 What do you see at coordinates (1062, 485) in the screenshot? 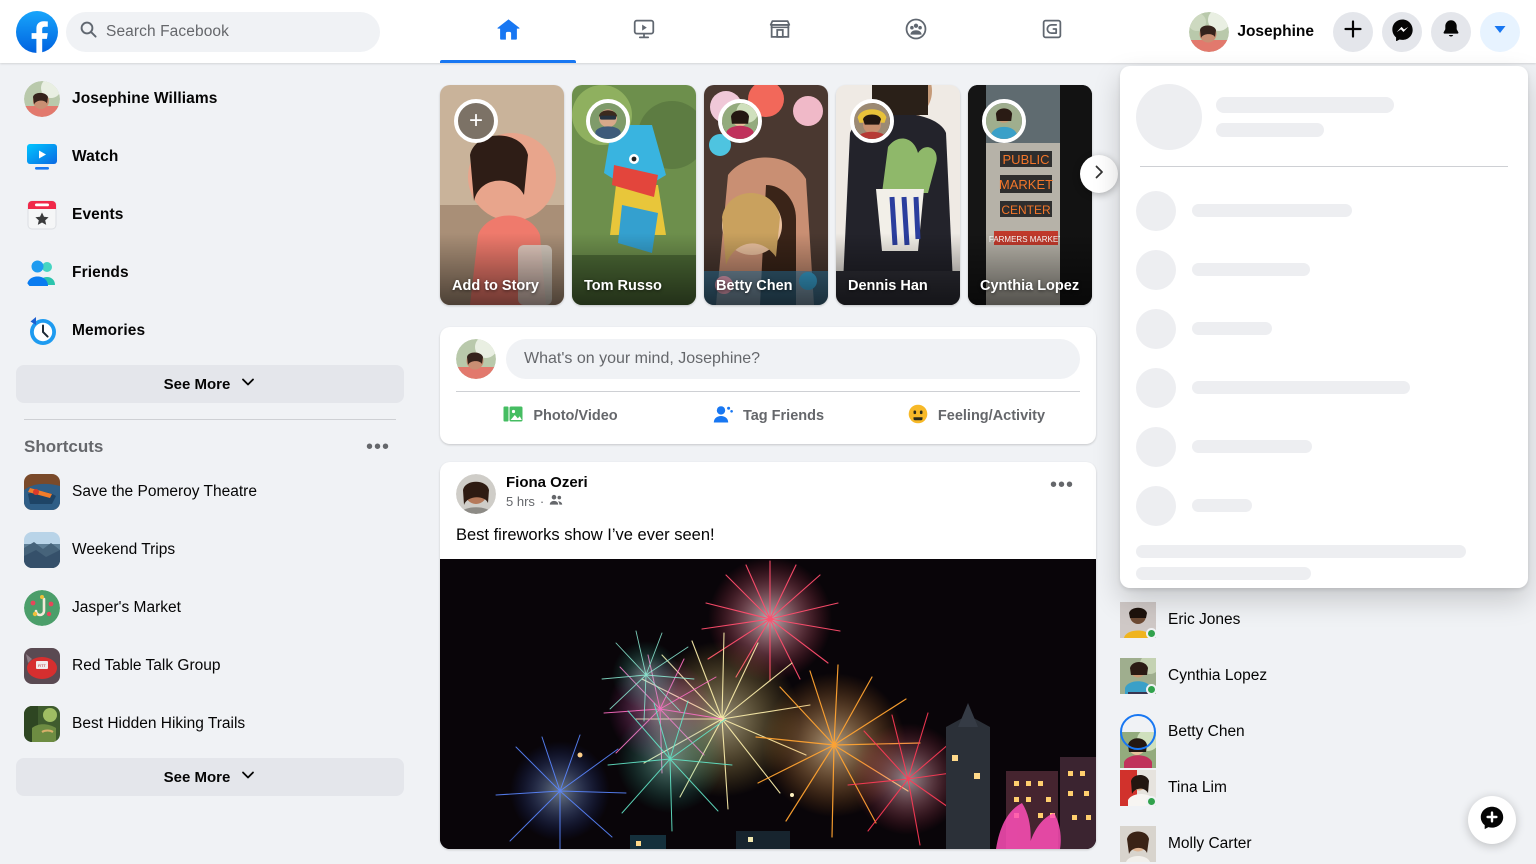
I see `post-menu-button: •••` at bounding box center [1062, 485].